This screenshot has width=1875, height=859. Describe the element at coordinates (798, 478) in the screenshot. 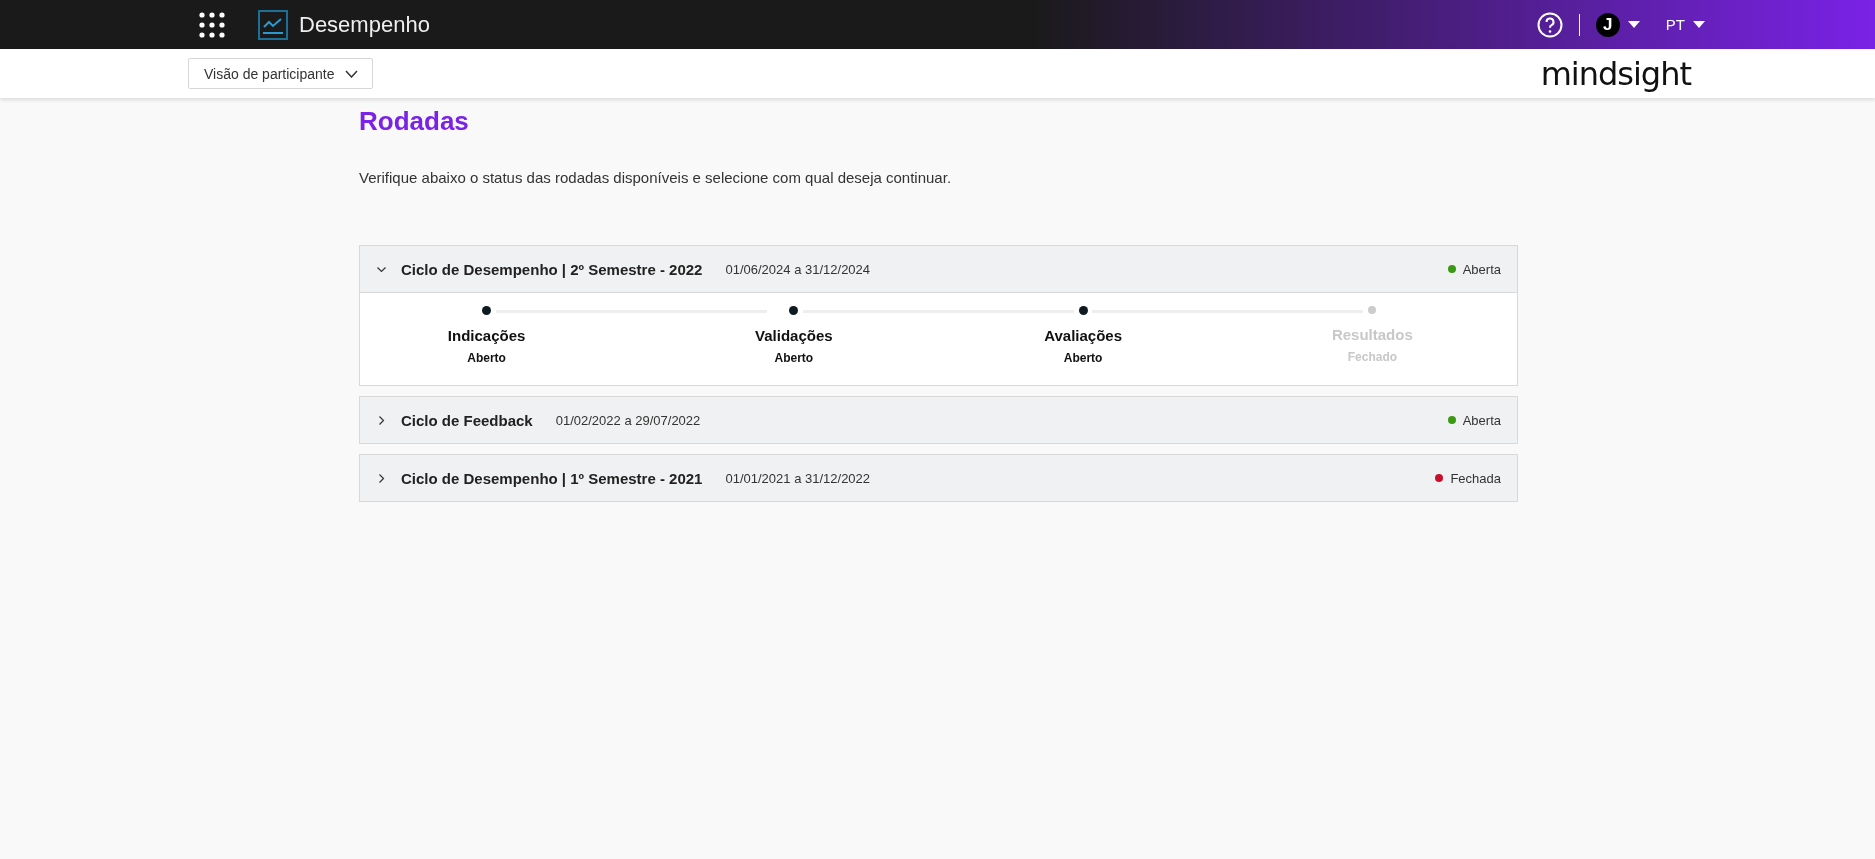

I see `round-dates: 01/01/2021 a 31/12/2022` at that location.